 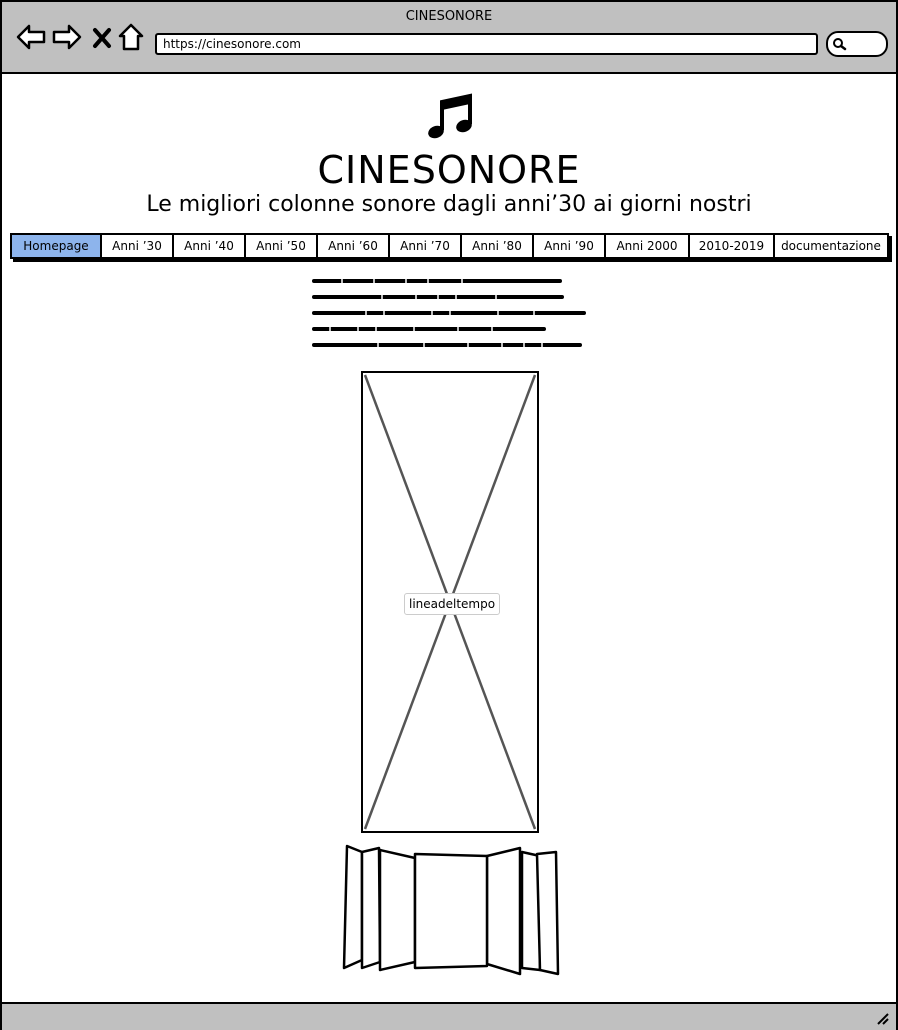 I want to click on tab-anni-2000: Anni 2000, so click(x=648, y=246).